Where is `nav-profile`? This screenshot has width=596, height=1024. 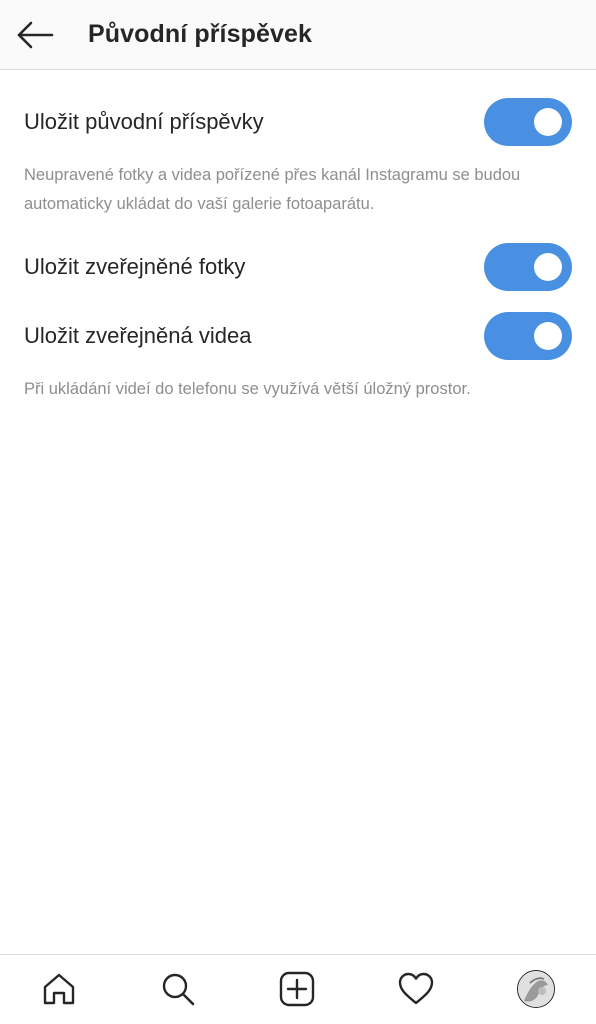
nav-profile is located at coordinates (536, 989).